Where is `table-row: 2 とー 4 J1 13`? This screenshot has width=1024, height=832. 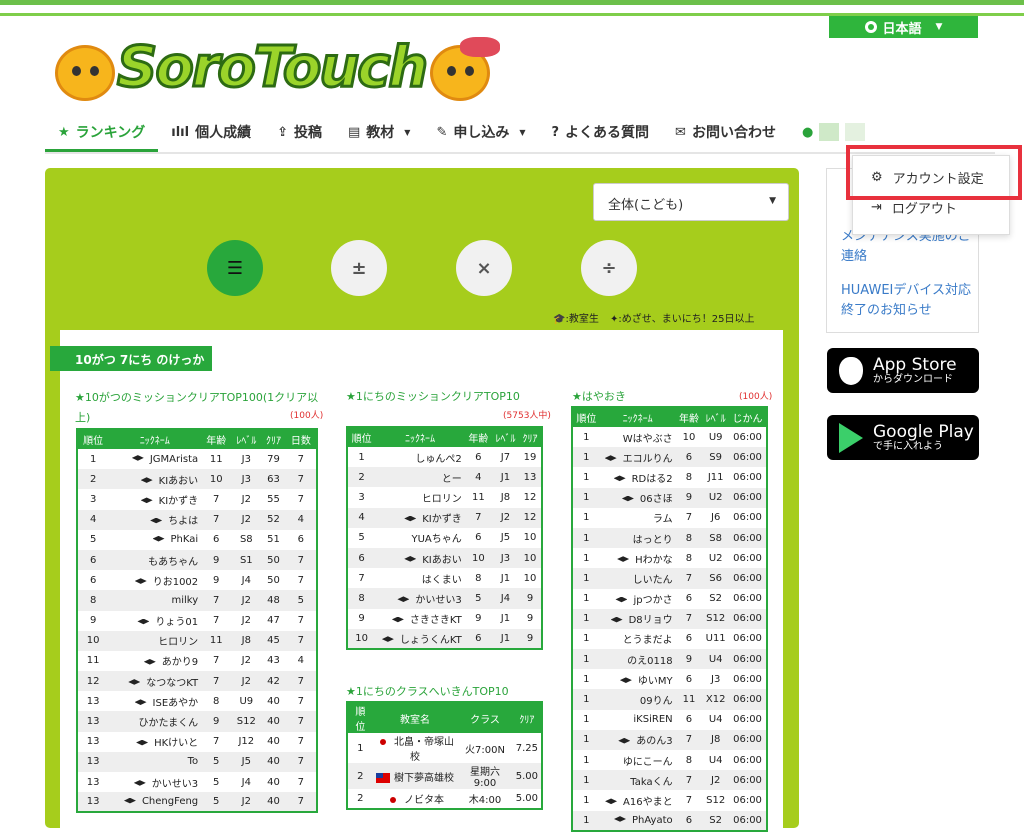
table-row: 2 とー 4 J1 13 is located at coordinates (444, 477).